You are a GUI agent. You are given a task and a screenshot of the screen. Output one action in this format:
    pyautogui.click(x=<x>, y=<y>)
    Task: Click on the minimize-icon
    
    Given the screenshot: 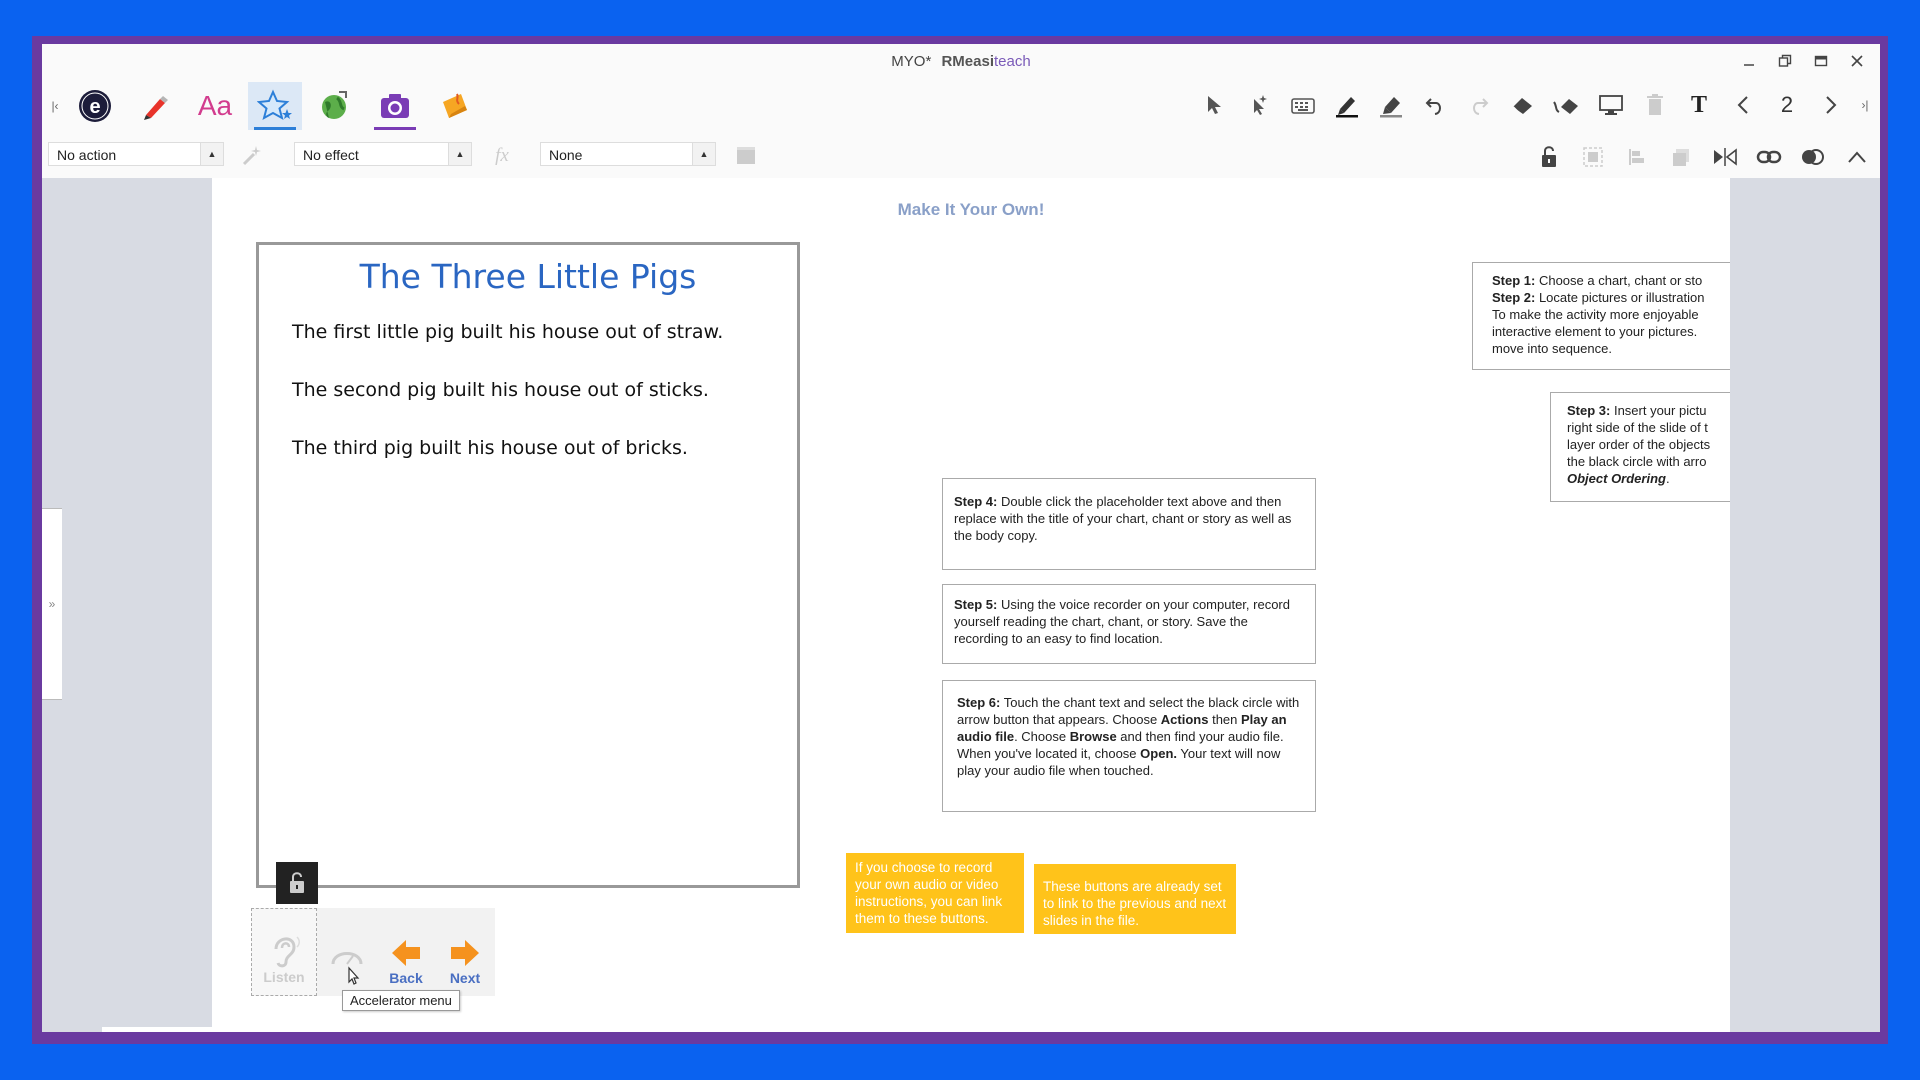 What is the action you would take?
    pyautogui.click(x=1749, y=61)
    